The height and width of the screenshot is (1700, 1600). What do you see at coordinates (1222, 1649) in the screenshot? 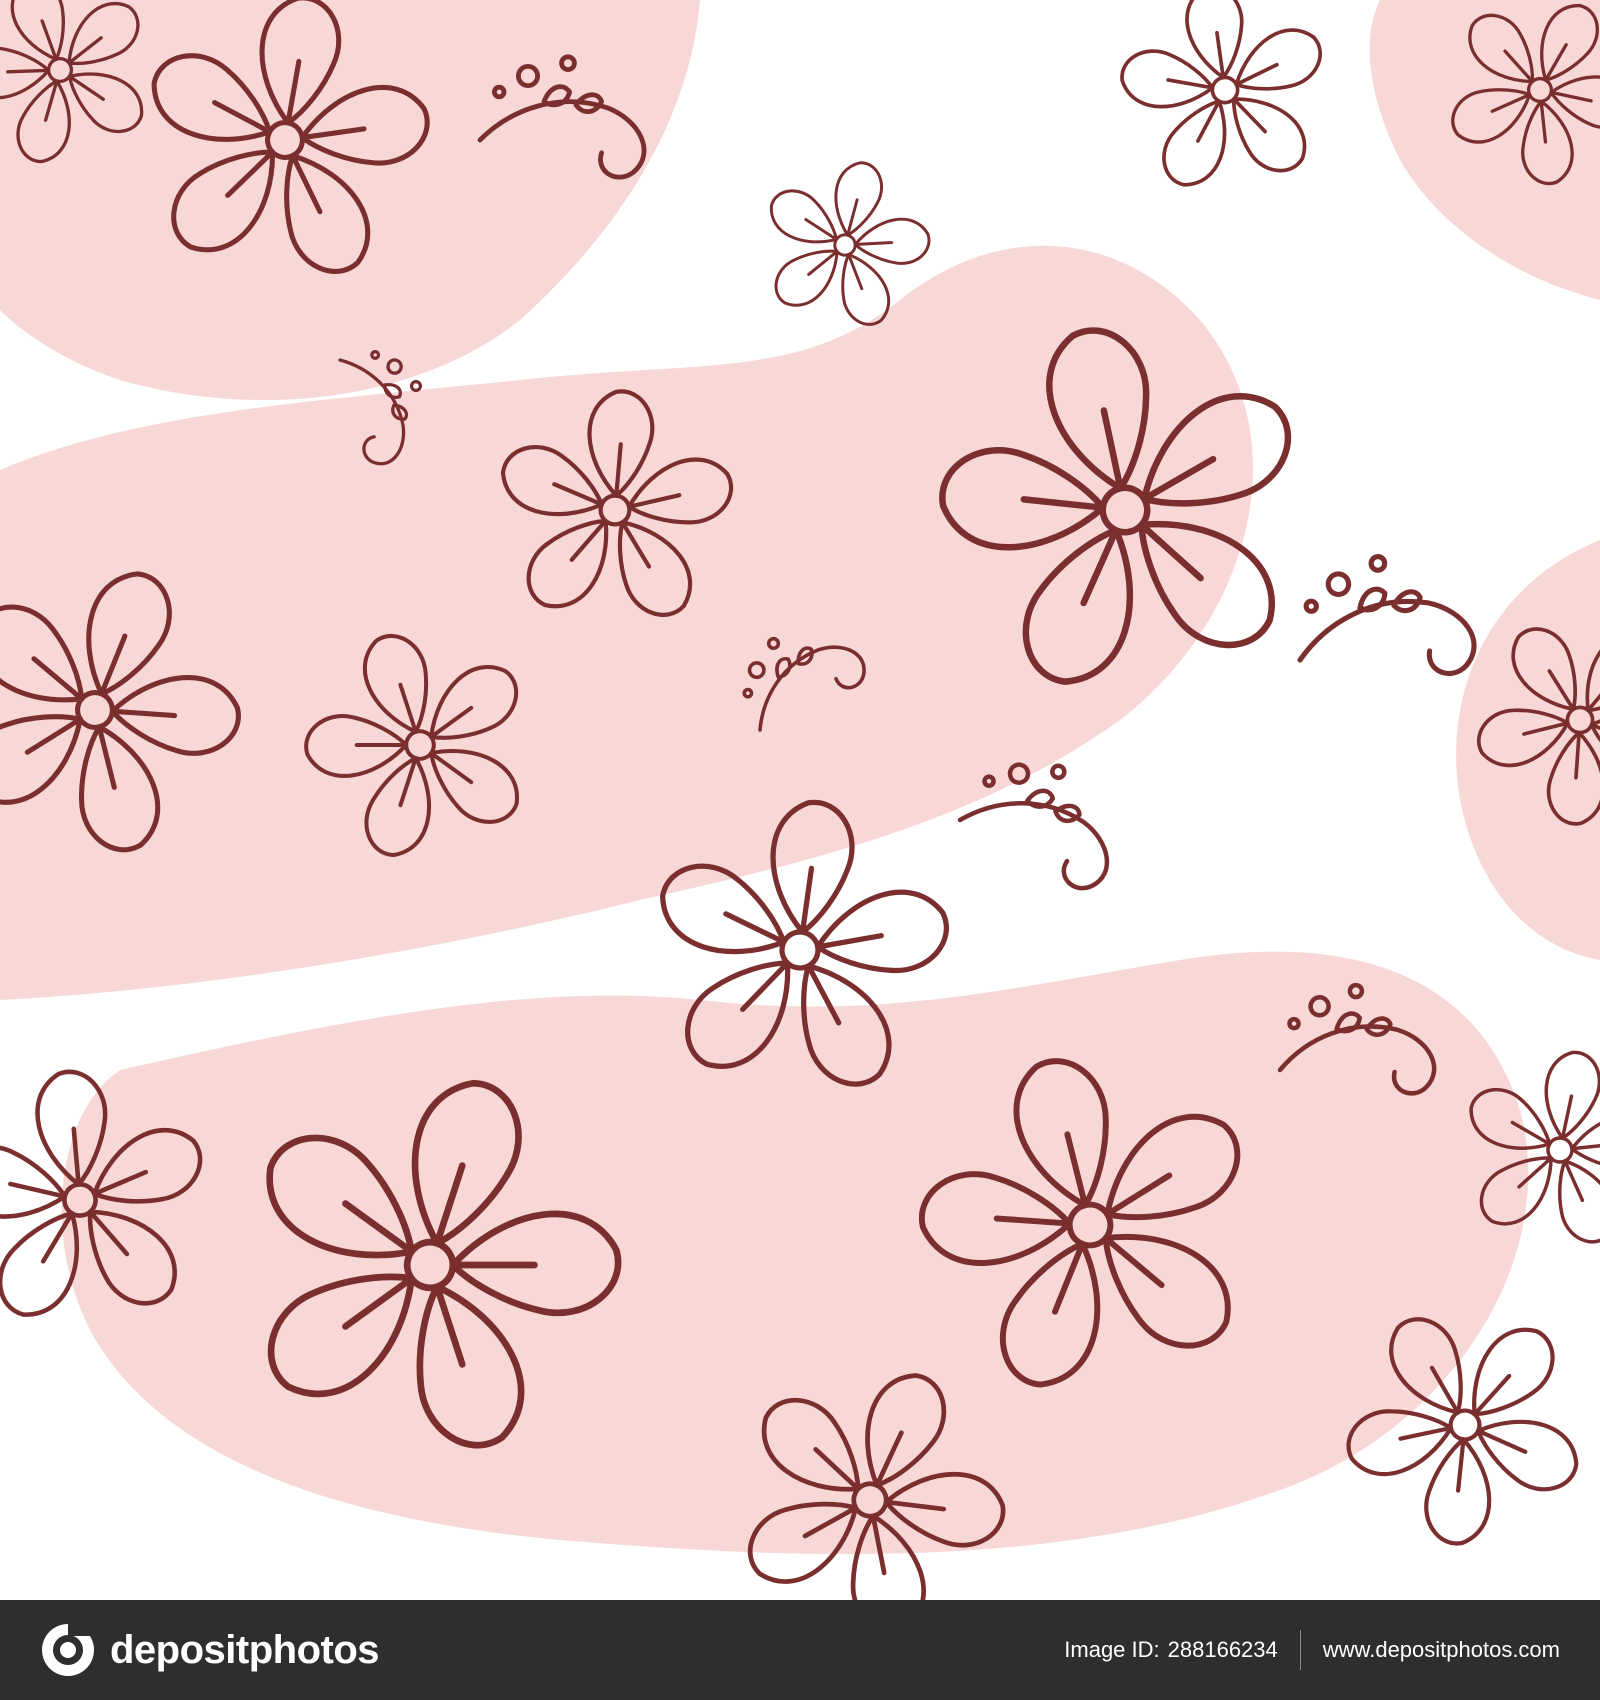
I see `image-id-value: 288166234` at bounding box center [1222, 1649].